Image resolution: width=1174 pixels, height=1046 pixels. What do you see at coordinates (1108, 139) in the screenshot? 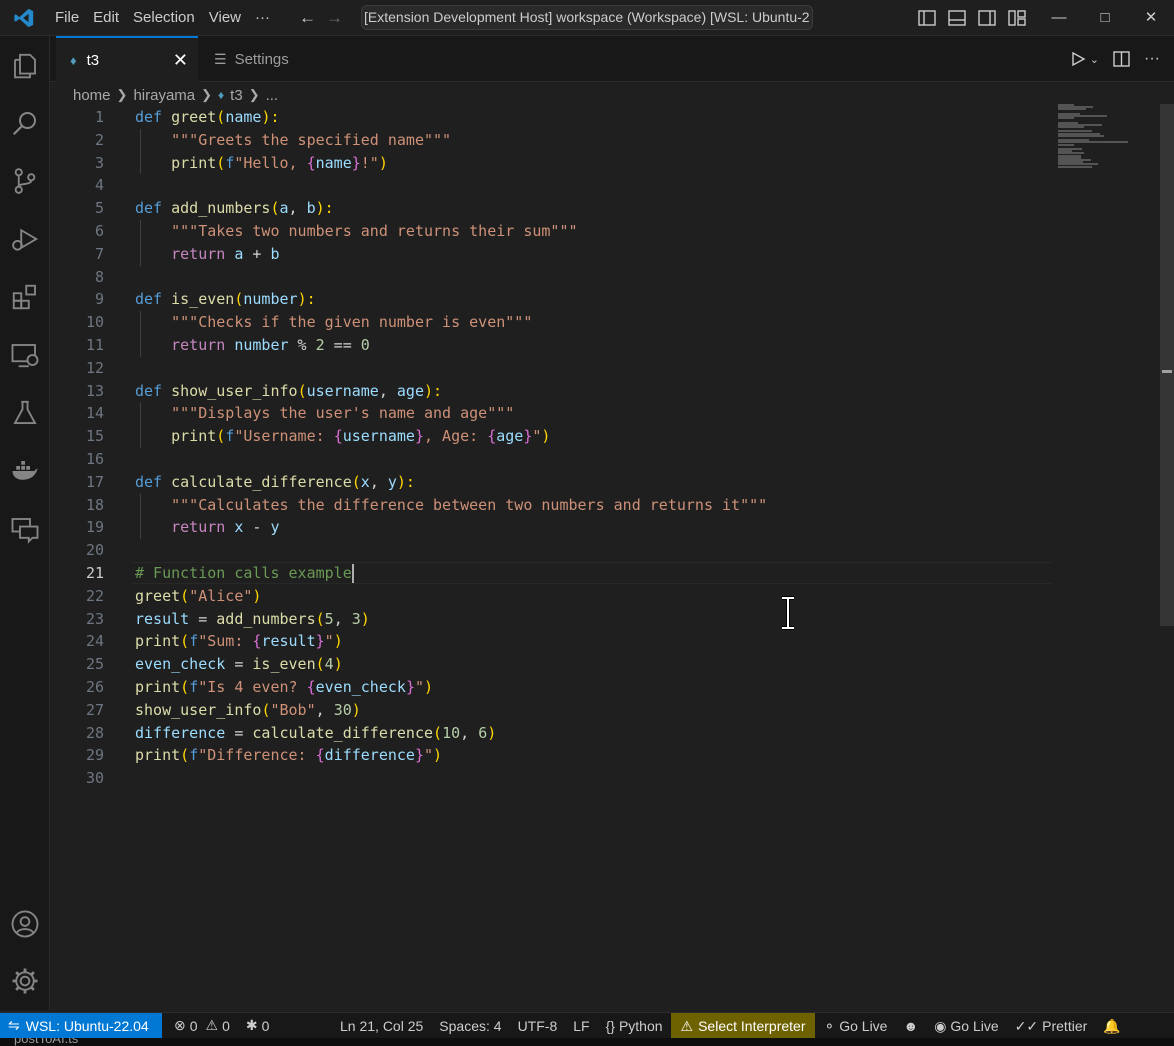
I see `minimap` at bounding box center [1108, 139].